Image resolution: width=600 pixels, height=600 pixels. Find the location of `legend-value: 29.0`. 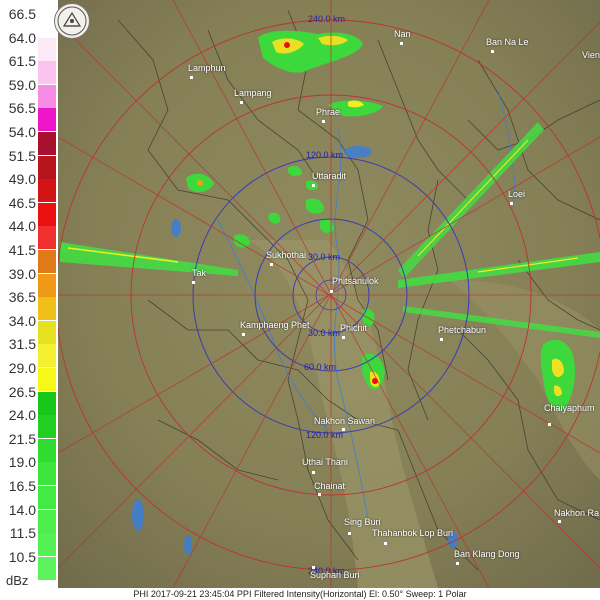

legend-value: 29.0 is located at coordinates (22, 368).